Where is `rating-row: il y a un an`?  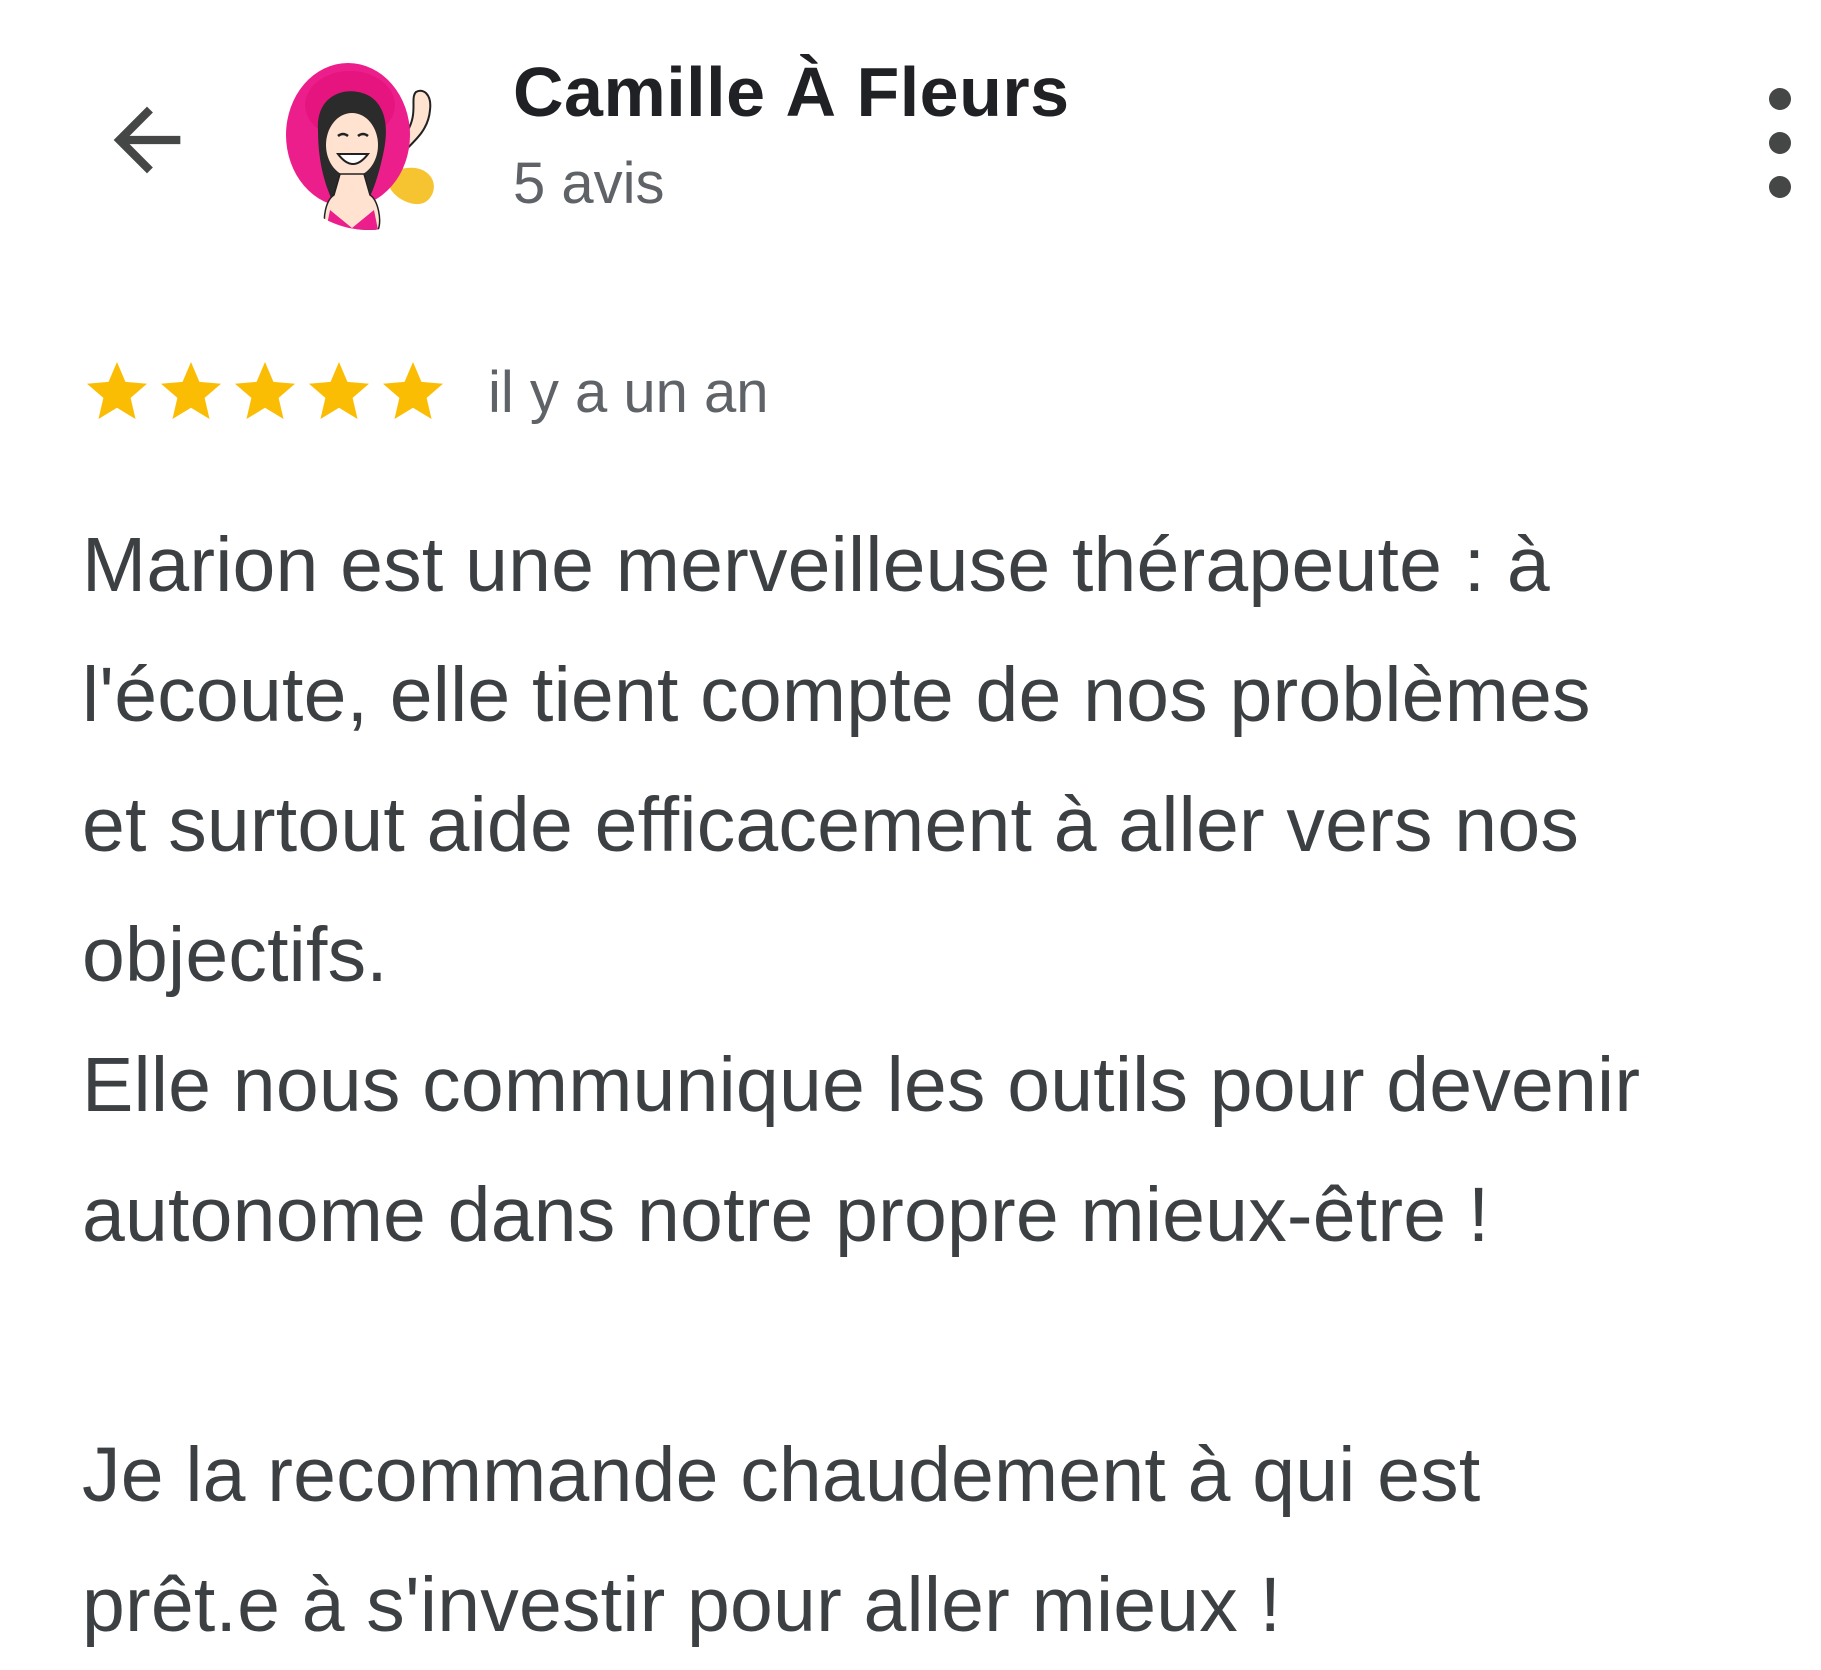 rating-row: il y a un an is located at coordinates (424, 392).